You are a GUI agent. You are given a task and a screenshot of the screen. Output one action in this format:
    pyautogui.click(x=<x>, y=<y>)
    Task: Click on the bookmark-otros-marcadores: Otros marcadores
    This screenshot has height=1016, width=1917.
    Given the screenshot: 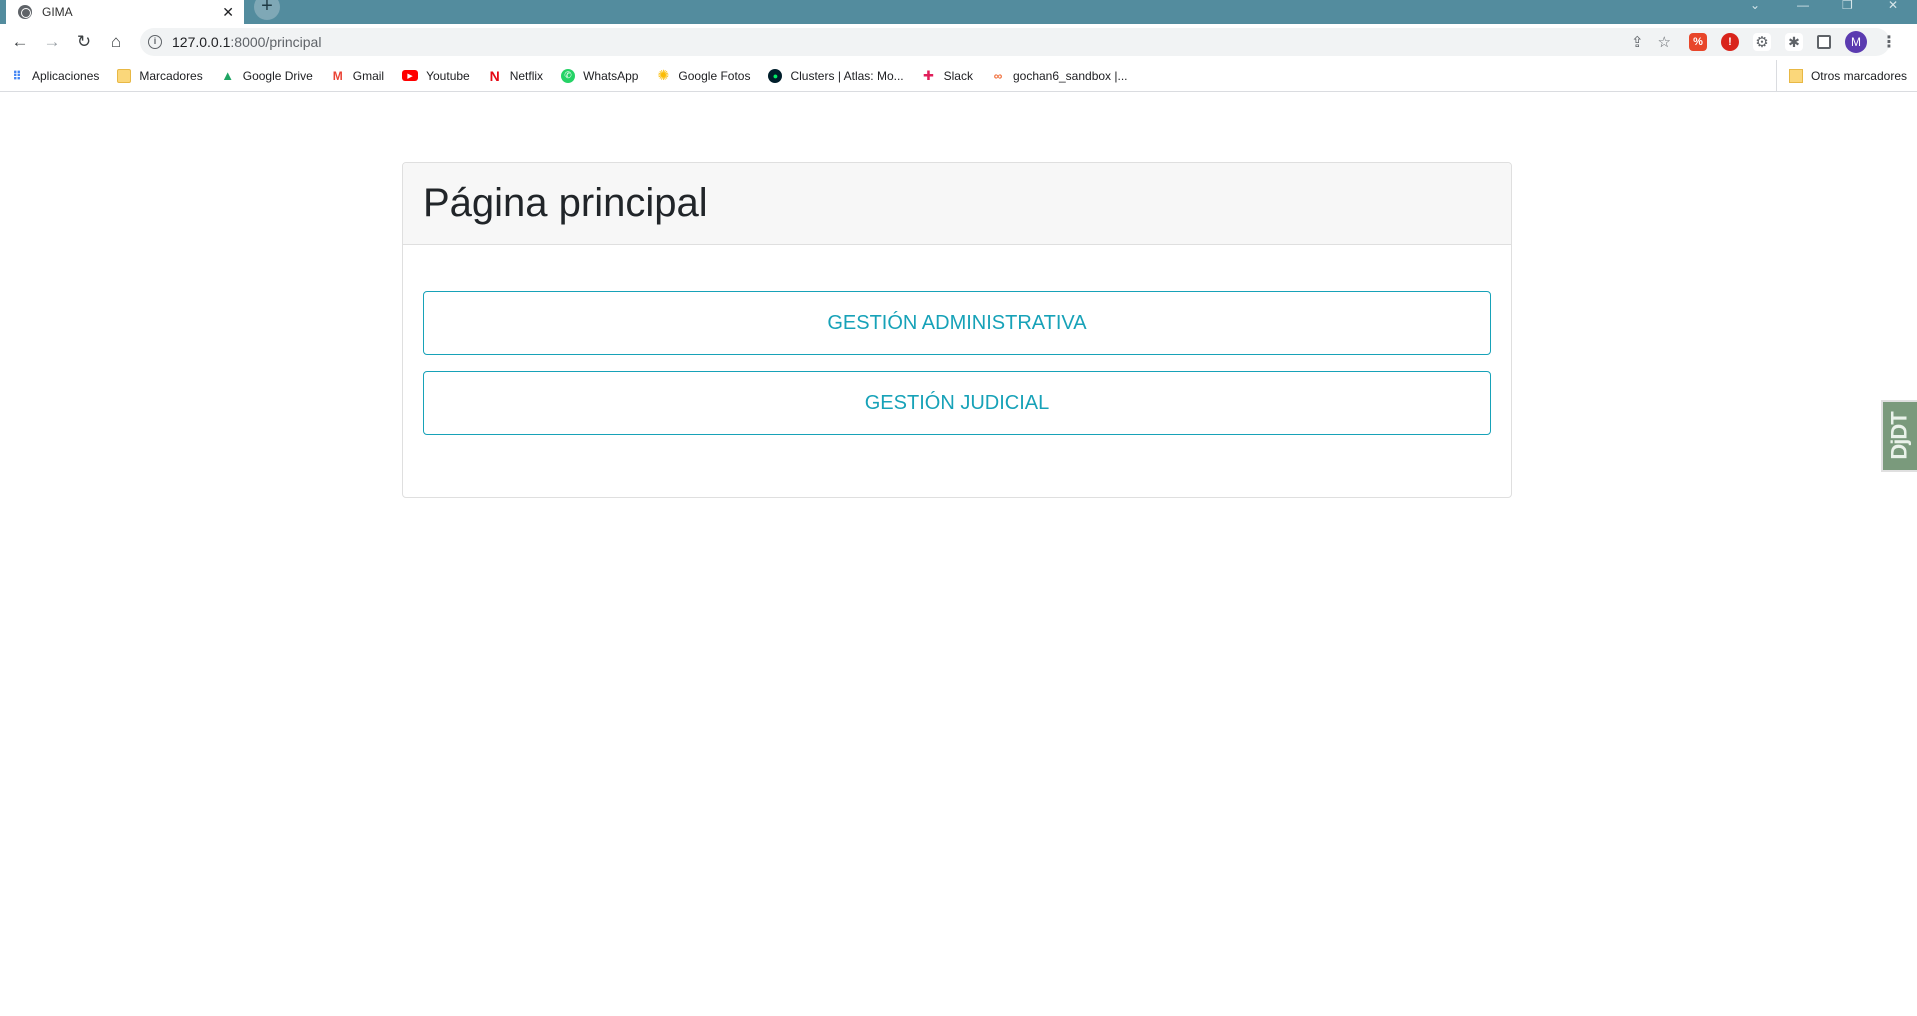 What is the action you would take?
    pyautogui.click(x=1841, y=76)
    